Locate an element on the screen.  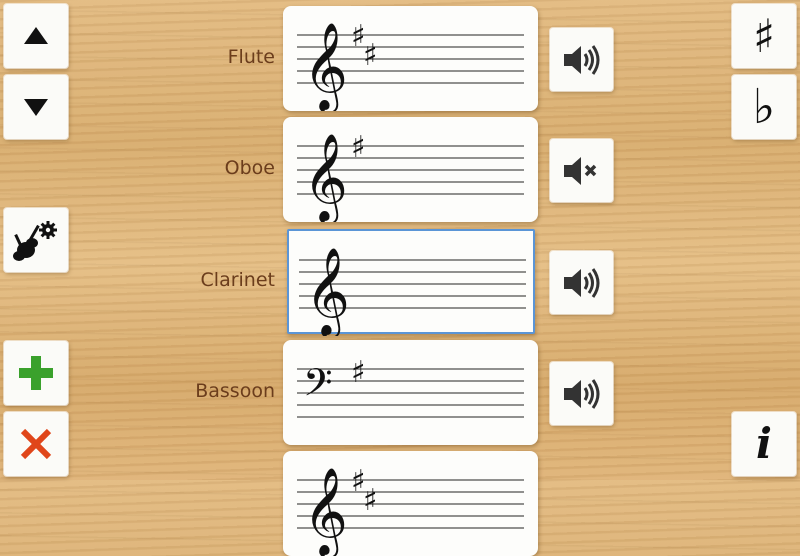
add-instrument-button is located at coordinates (36, 373).